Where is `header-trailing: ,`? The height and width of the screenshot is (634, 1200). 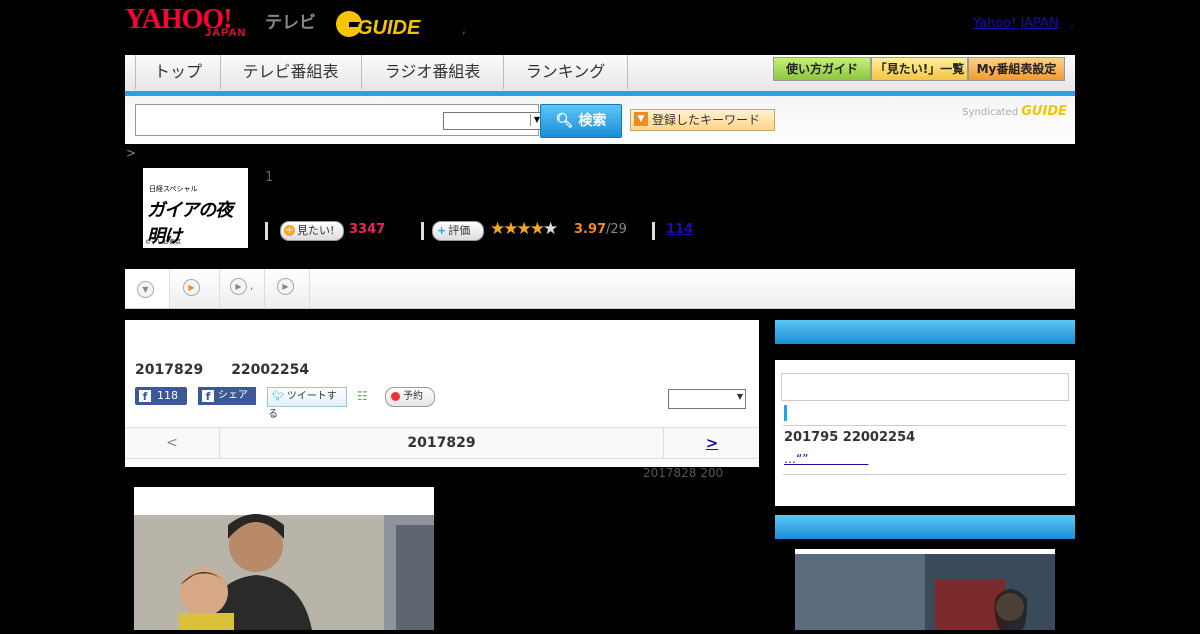
header-trailing: , is located at coordinates (1072, 23).